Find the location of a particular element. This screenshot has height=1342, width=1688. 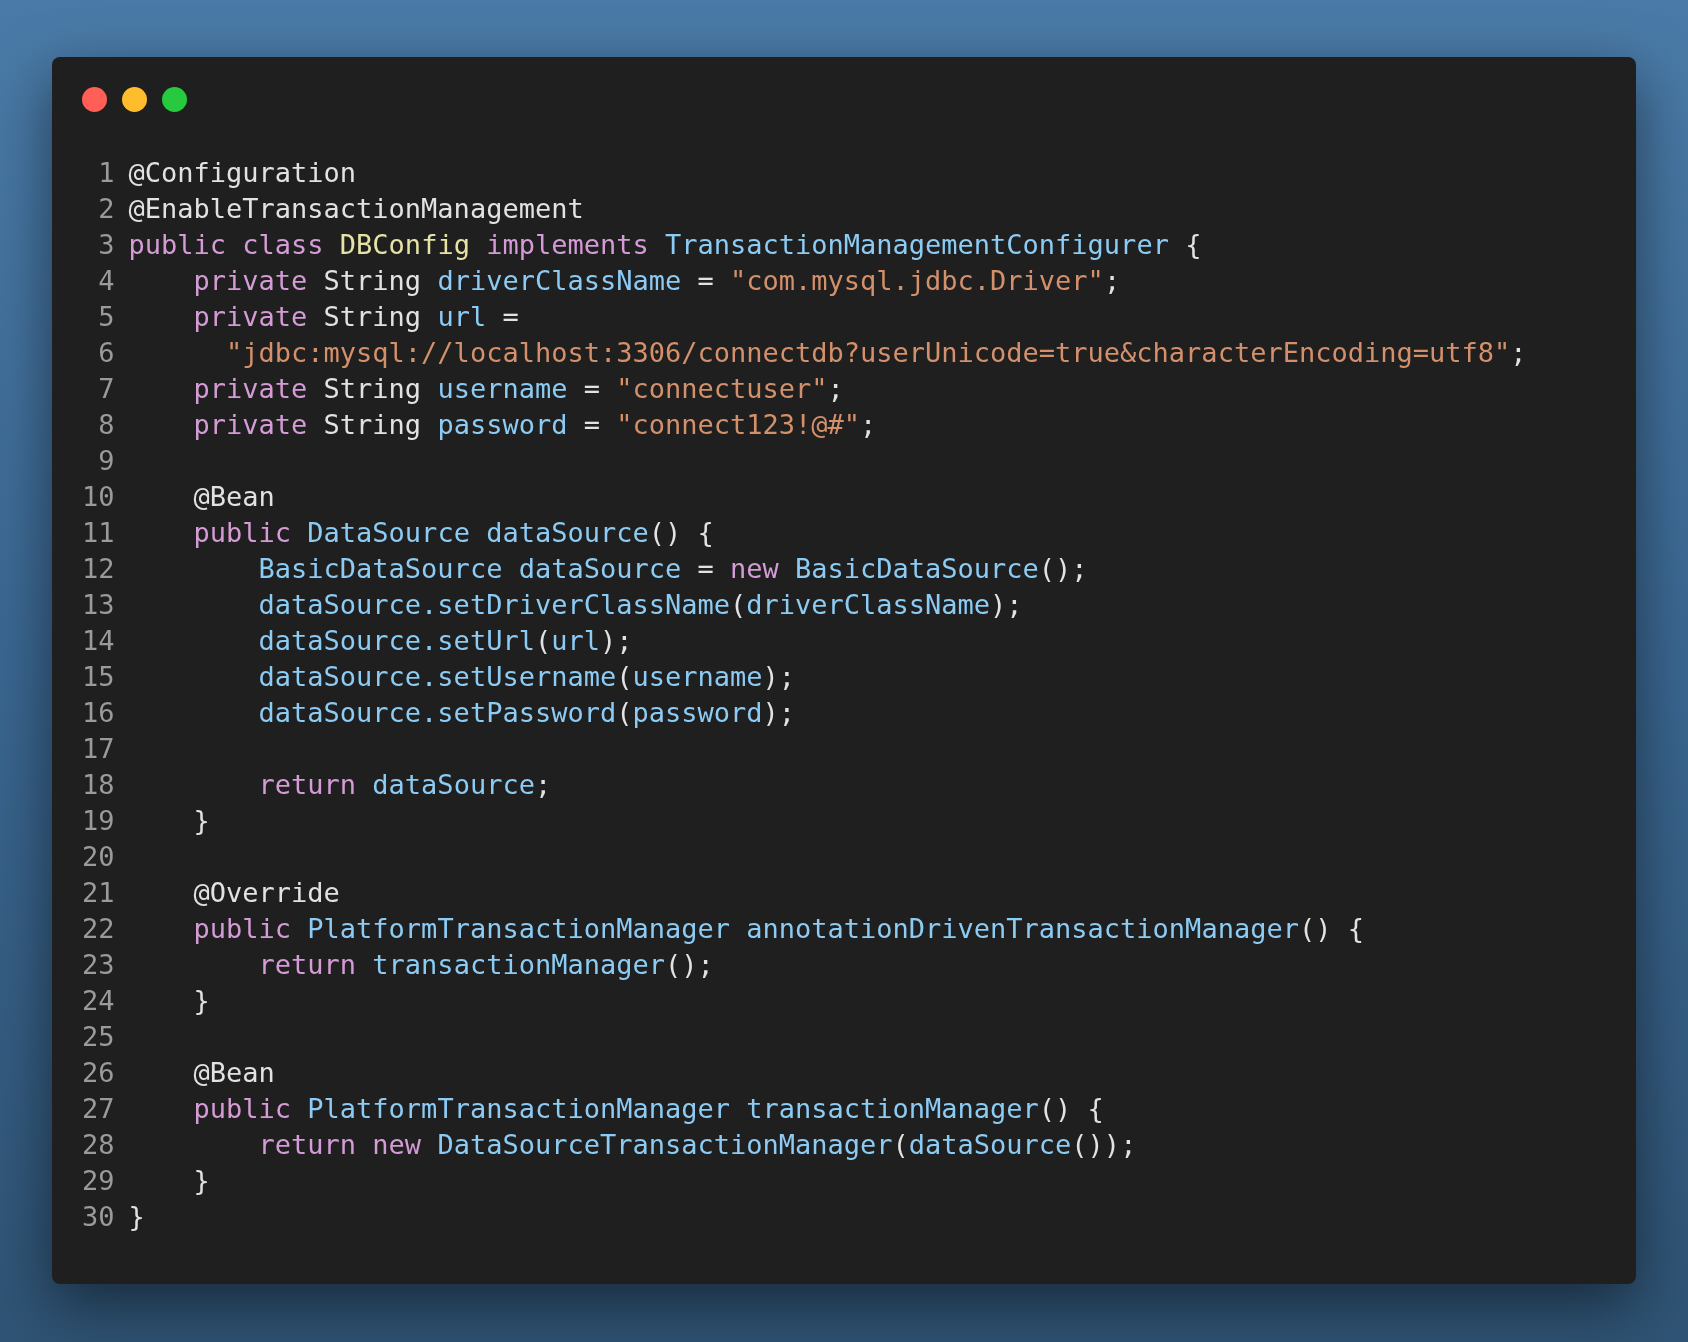

line-number: 20 is located at coordinates (98, 857).